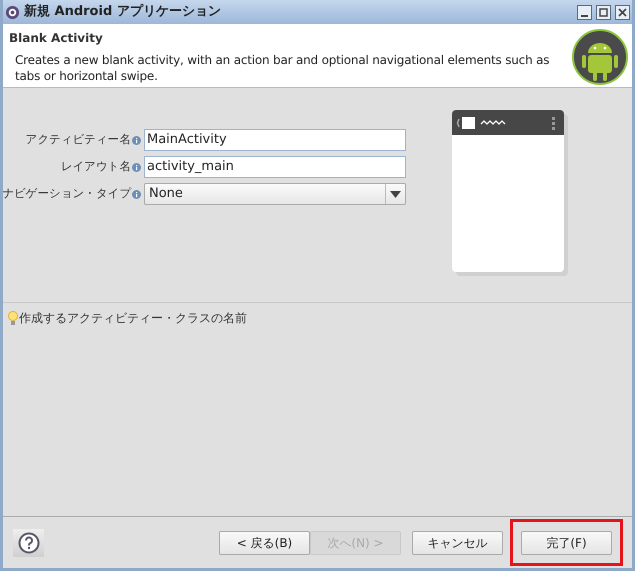 Image resolution: width=635 pixels, height=571 pixels. I want to click on maximize-button, so click(603, 12).